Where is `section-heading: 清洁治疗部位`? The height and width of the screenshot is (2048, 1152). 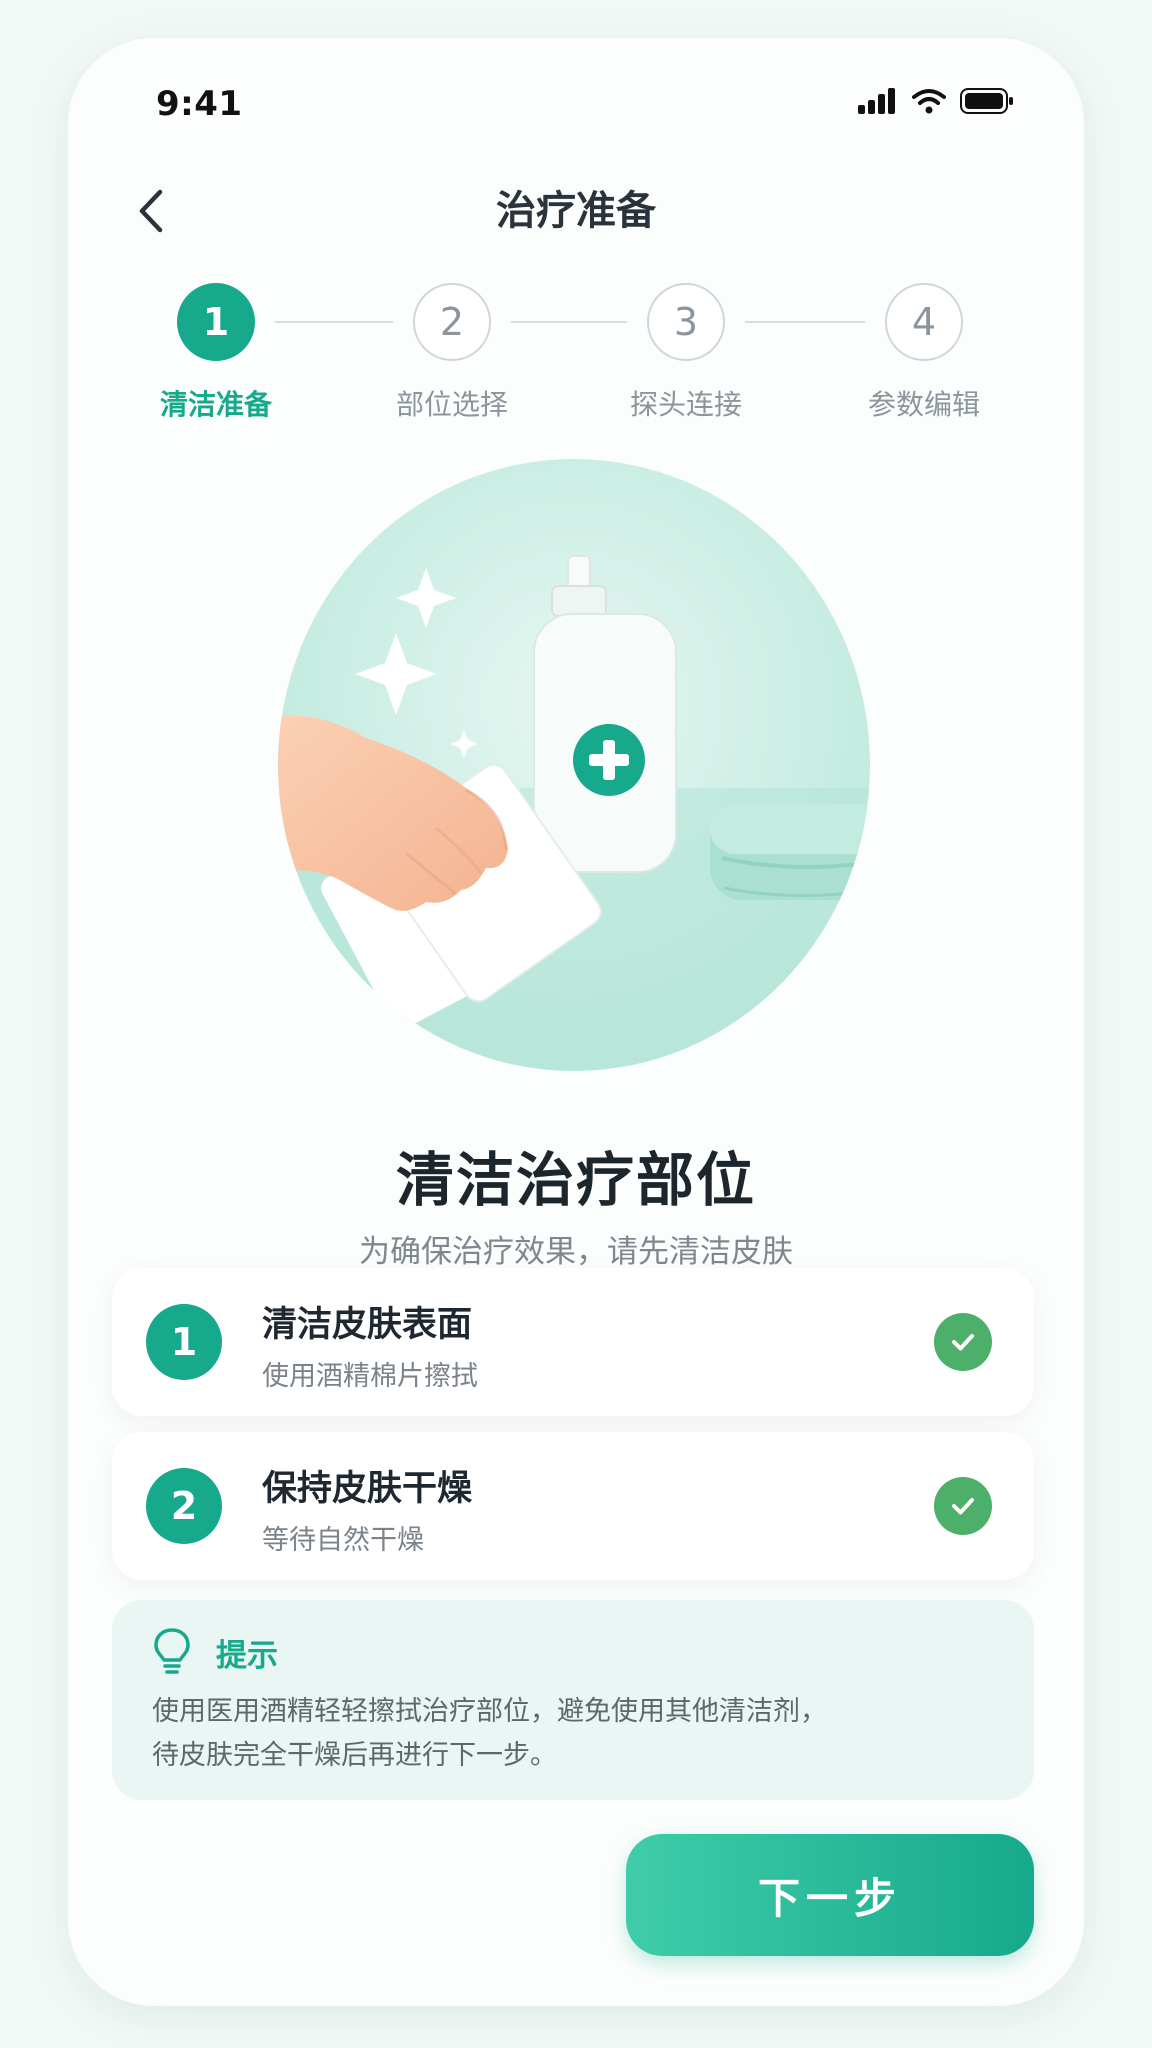
section-heading: 清洁治疗部位 is located at coordinates (575, 1180).